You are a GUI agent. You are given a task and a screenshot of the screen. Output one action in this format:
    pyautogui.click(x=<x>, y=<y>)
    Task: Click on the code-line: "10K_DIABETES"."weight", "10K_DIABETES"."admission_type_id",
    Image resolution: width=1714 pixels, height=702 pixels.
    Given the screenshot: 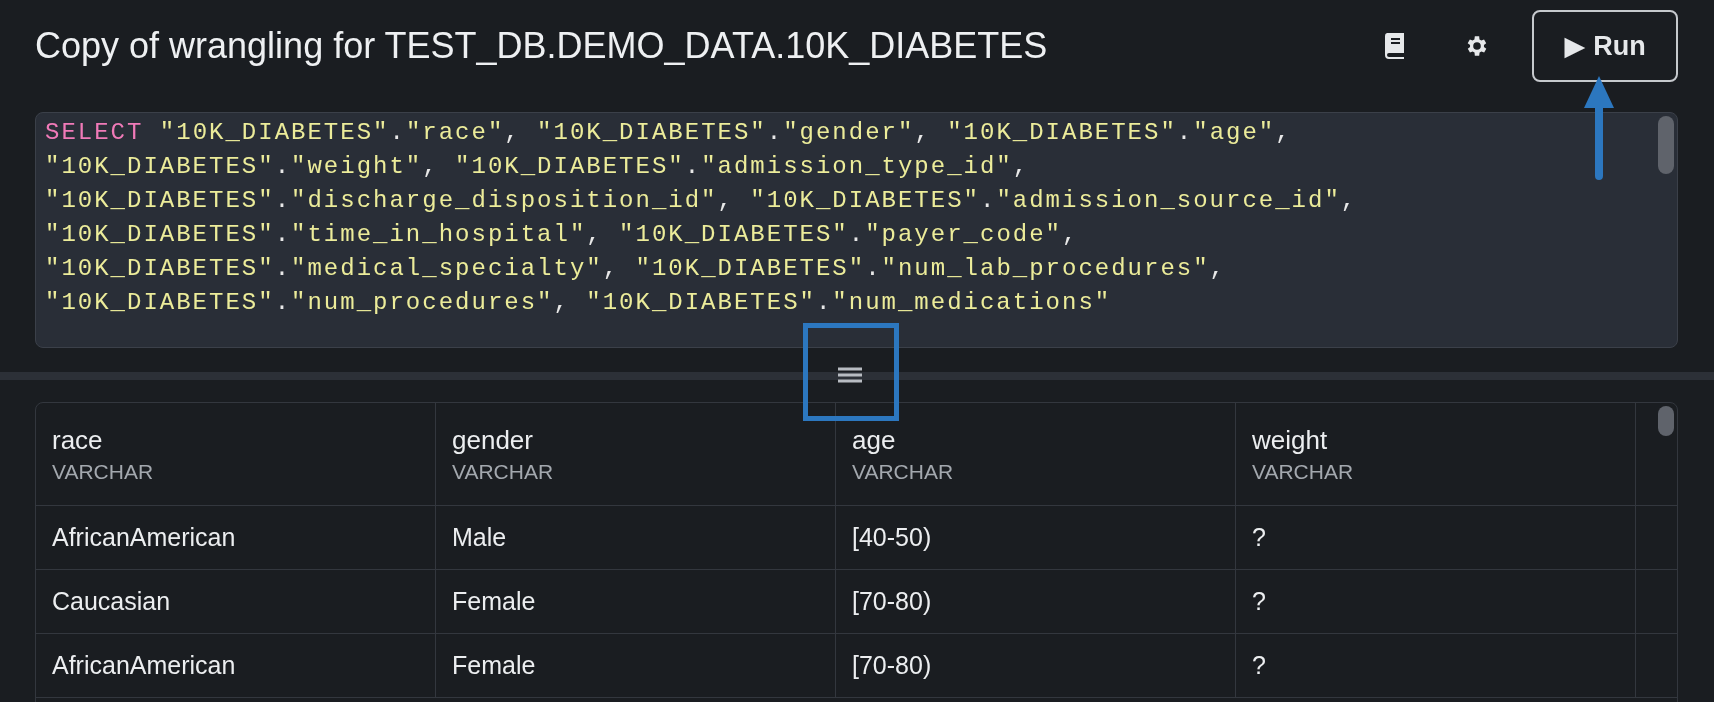 What is the action you would take?
    pyautogui.click(x=538, y=167)
    